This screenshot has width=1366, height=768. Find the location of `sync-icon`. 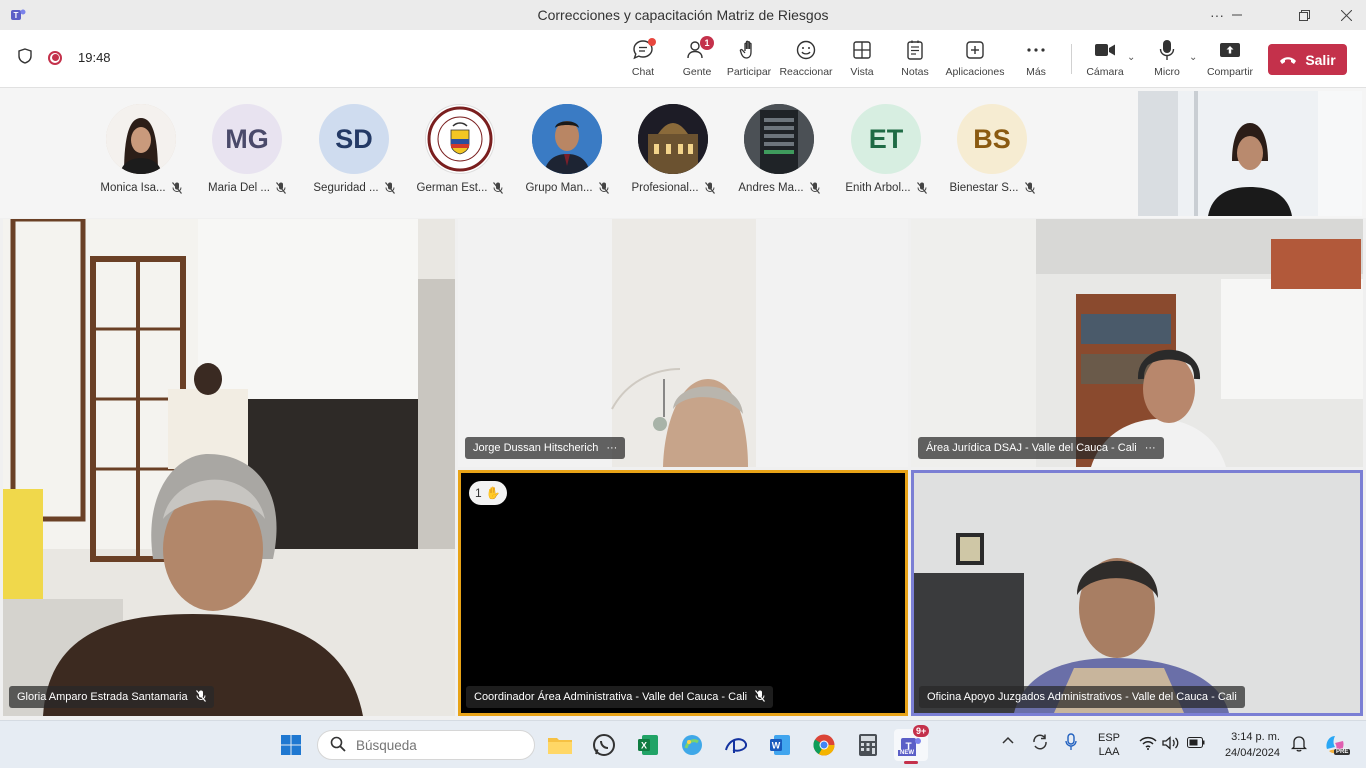

sync-icon is located at coordinates (1040, 743).